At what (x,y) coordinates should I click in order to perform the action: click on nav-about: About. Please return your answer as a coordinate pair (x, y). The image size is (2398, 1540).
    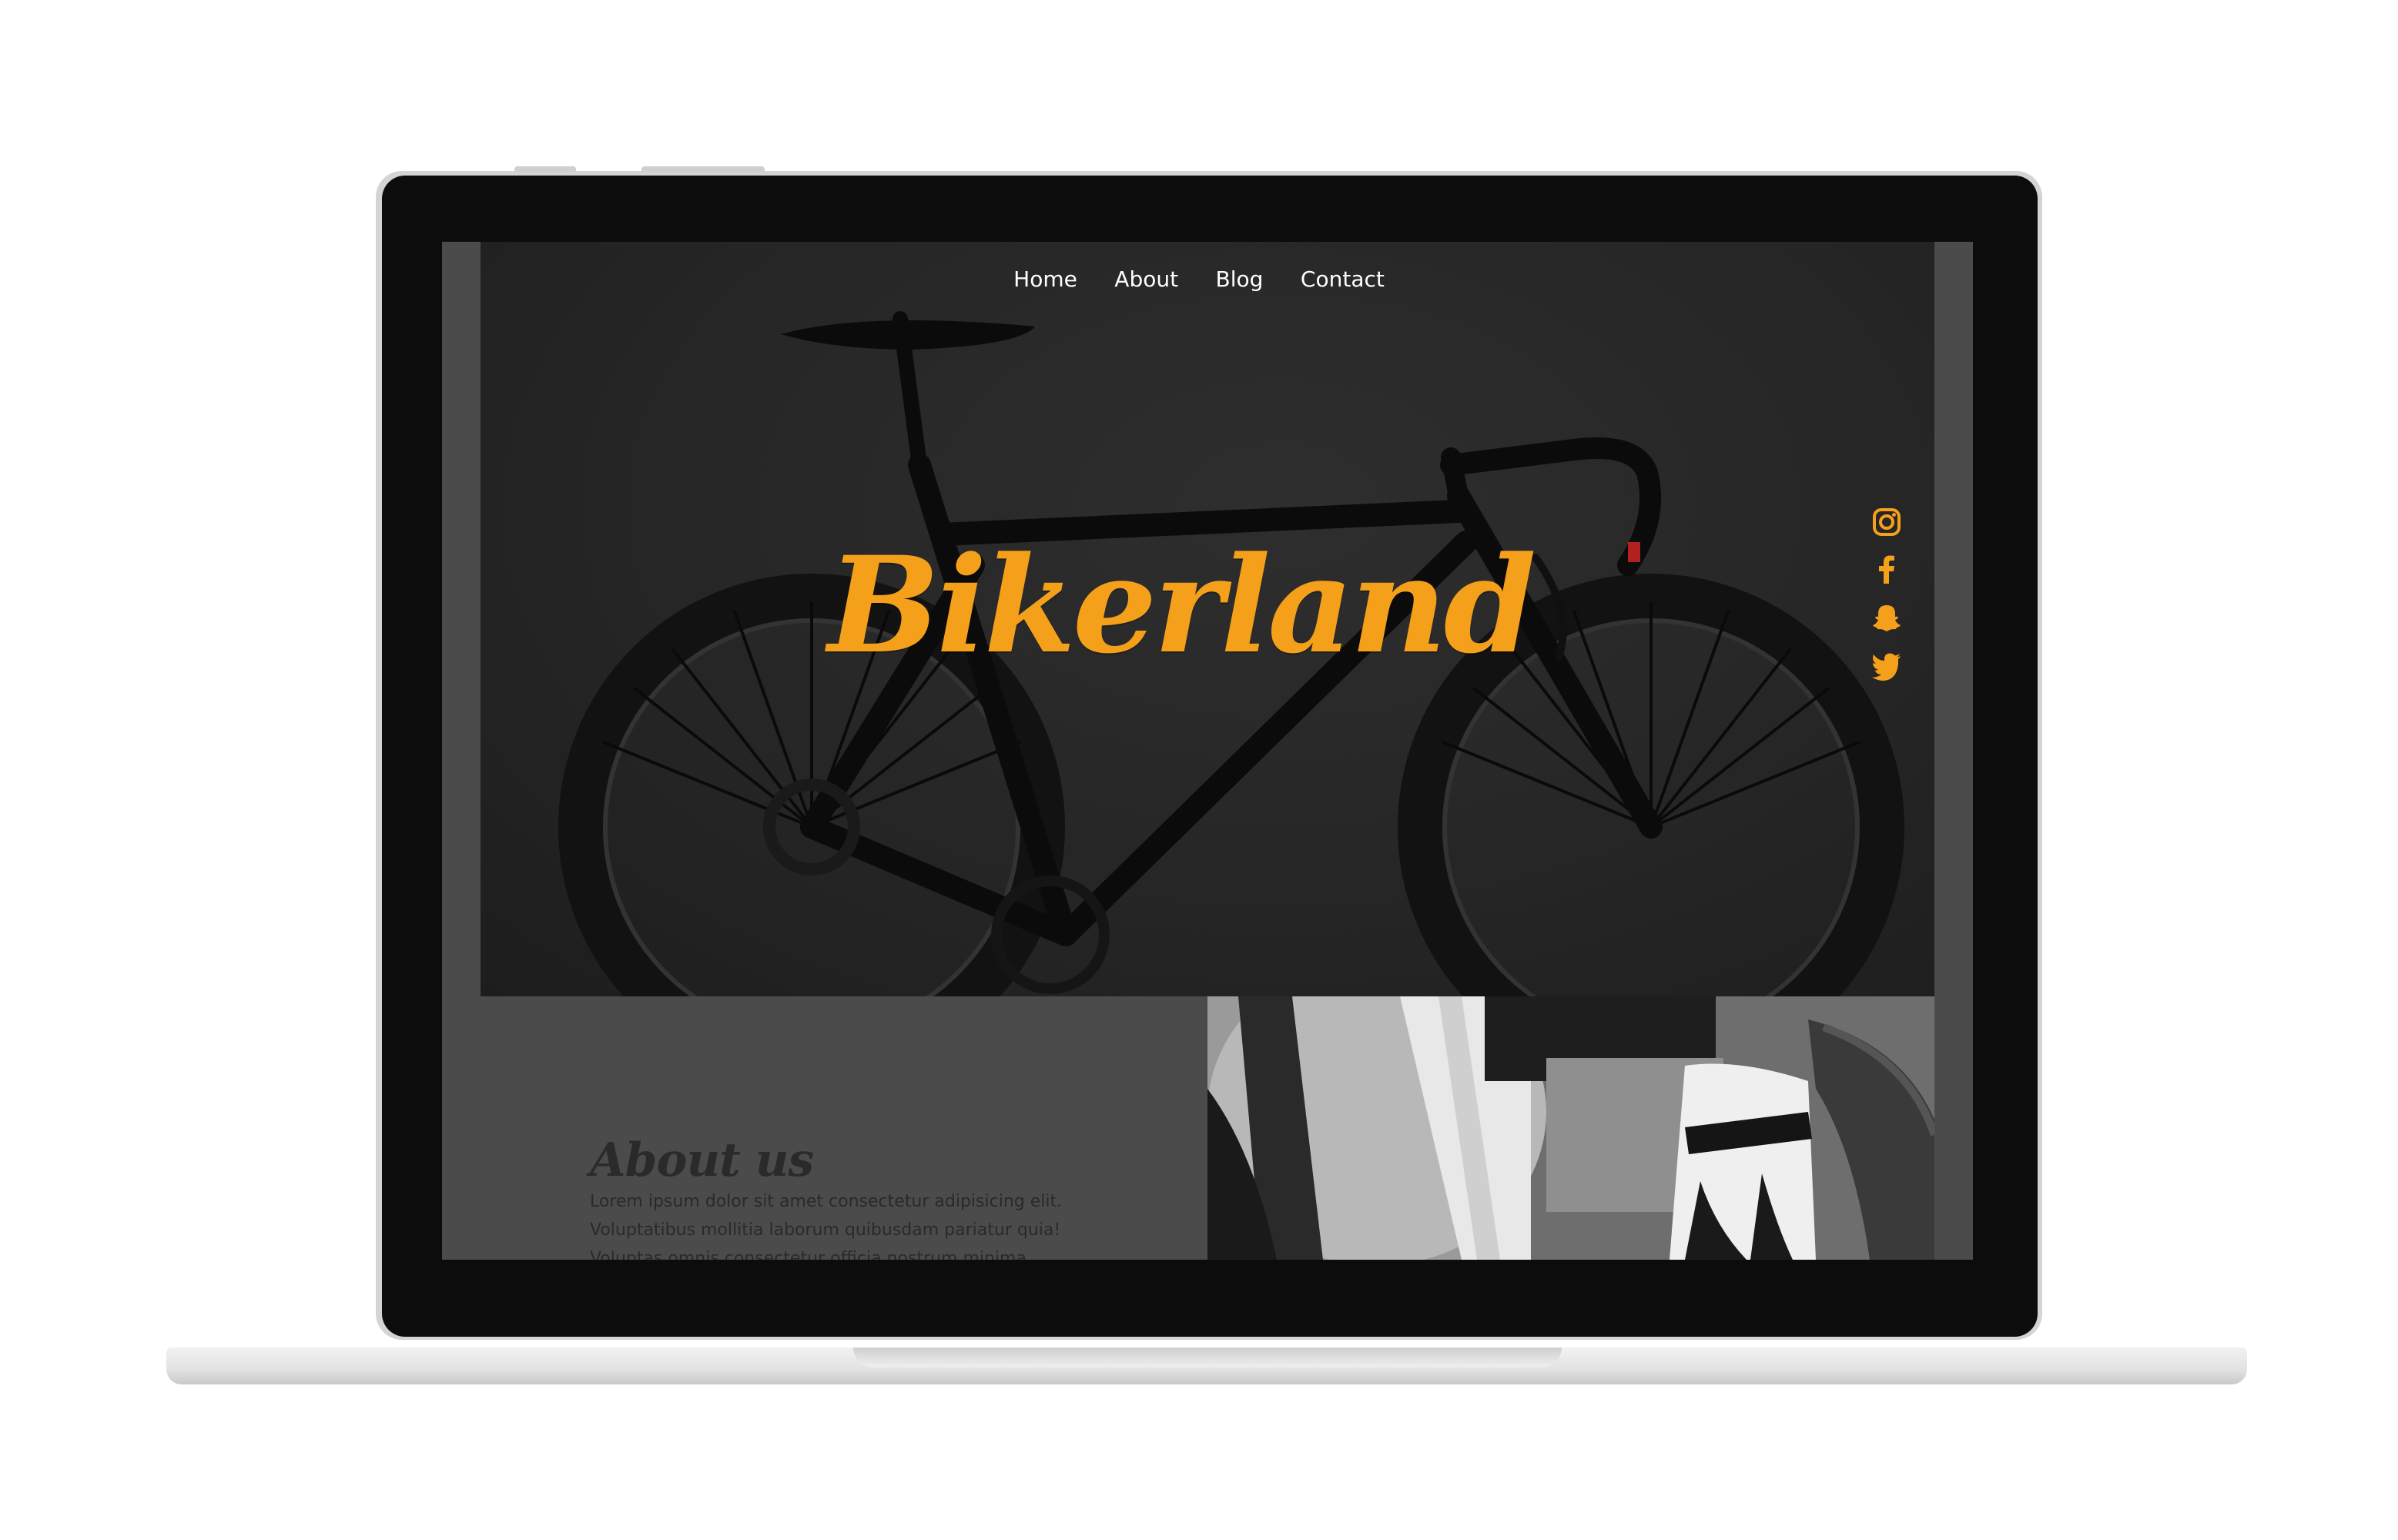
    Looking at the image, I should click on (1146, 279).